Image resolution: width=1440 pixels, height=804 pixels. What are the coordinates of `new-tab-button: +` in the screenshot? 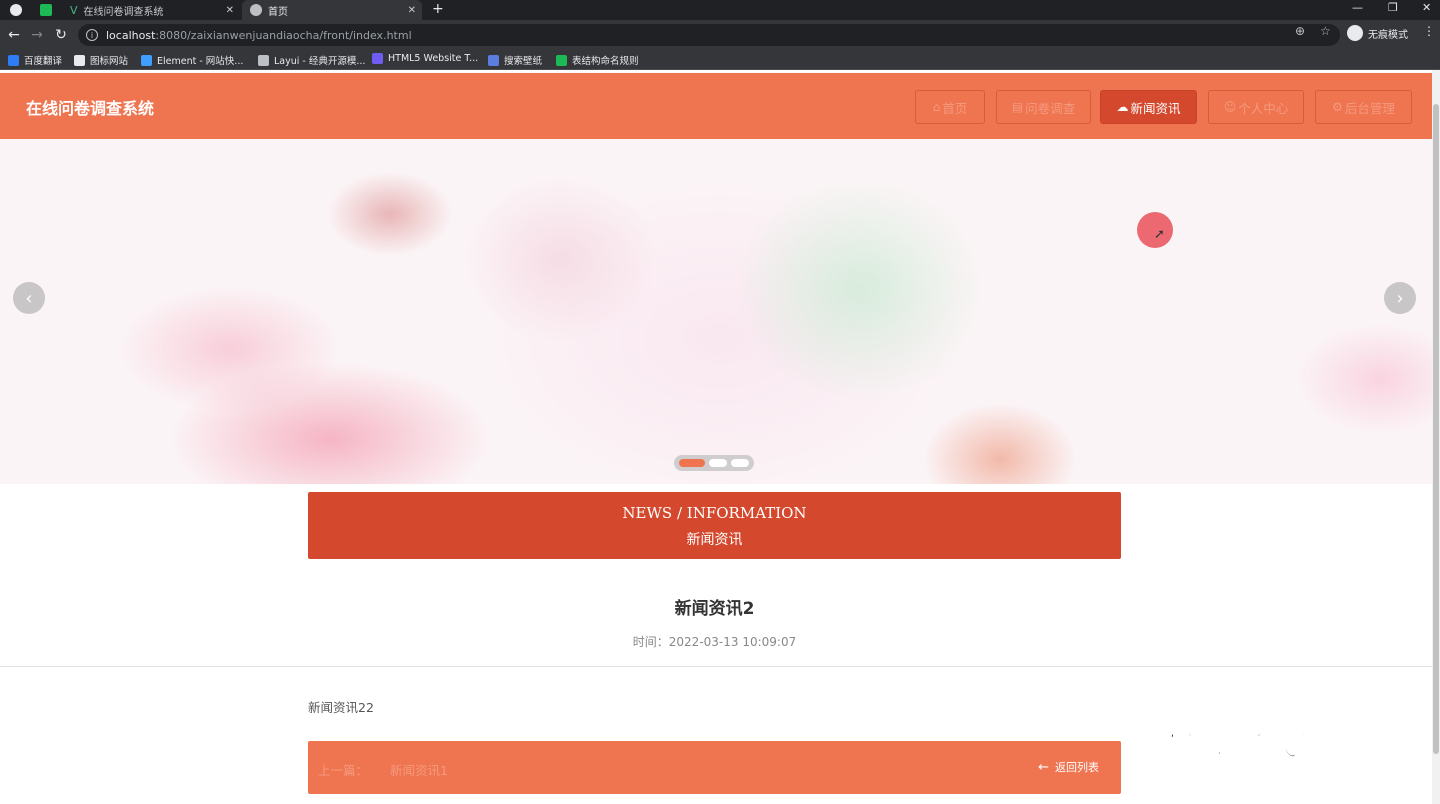 It's located at (438, 9).